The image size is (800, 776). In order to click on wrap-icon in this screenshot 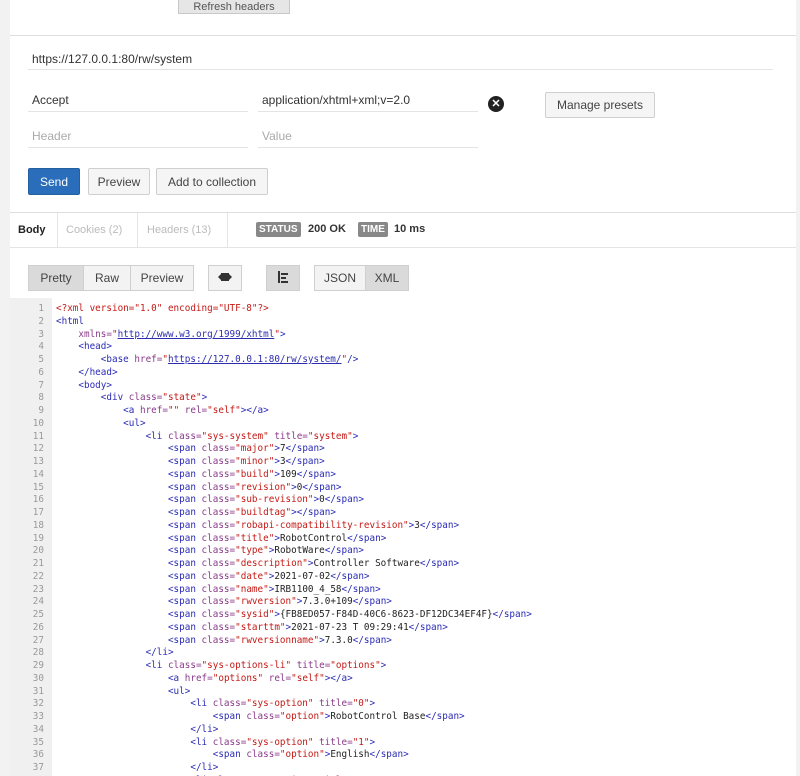, I will do `click(283, 276)`.